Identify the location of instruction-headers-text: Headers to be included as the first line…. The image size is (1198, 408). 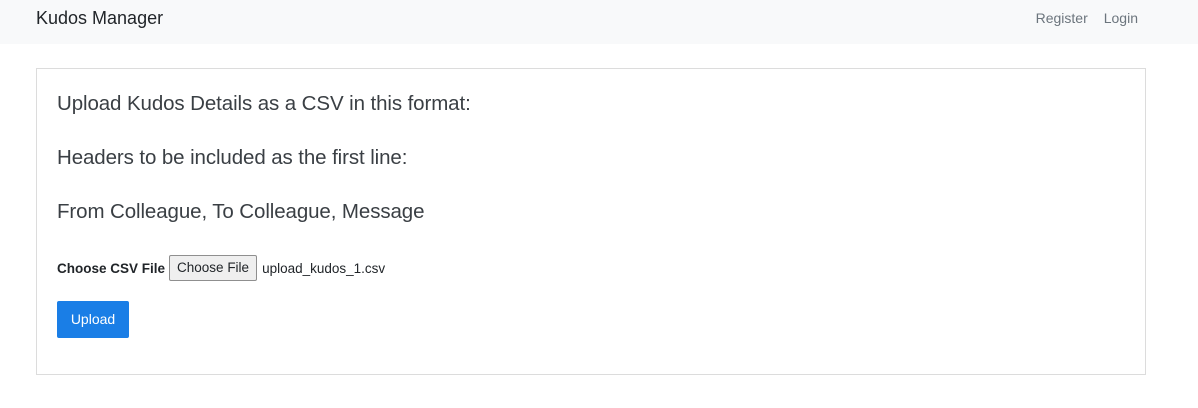
(232, 157).